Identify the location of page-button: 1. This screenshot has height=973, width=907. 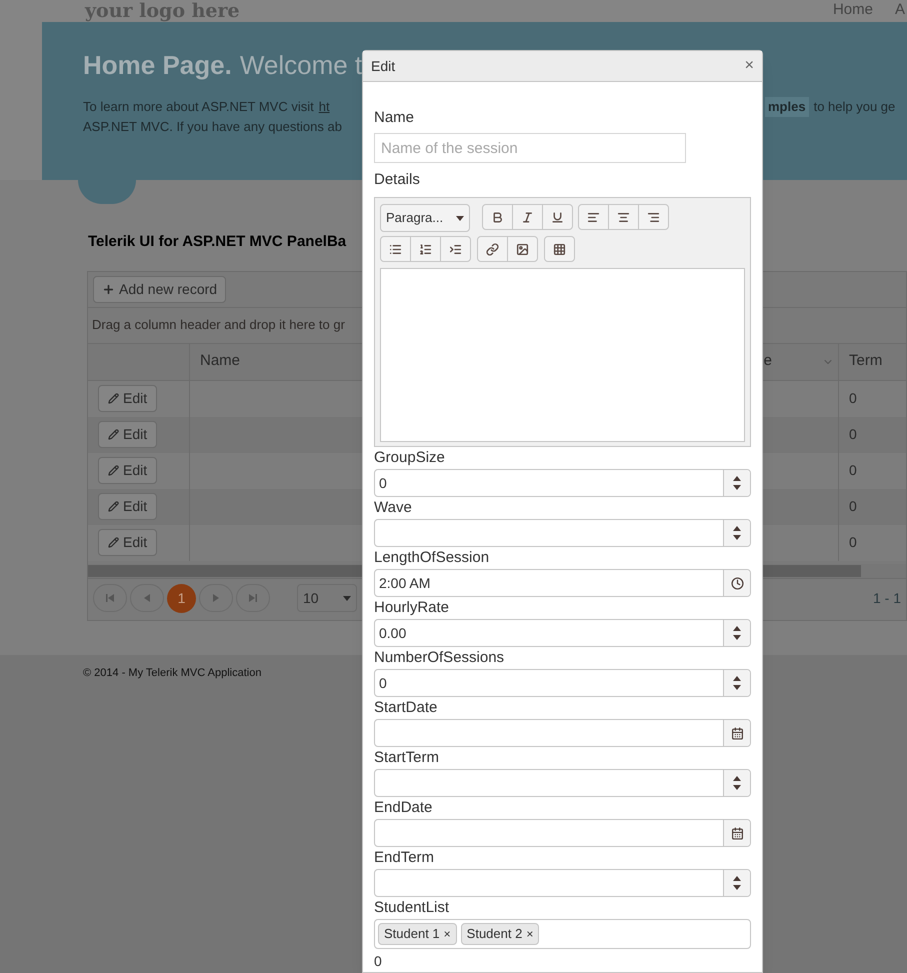
(181, 598).